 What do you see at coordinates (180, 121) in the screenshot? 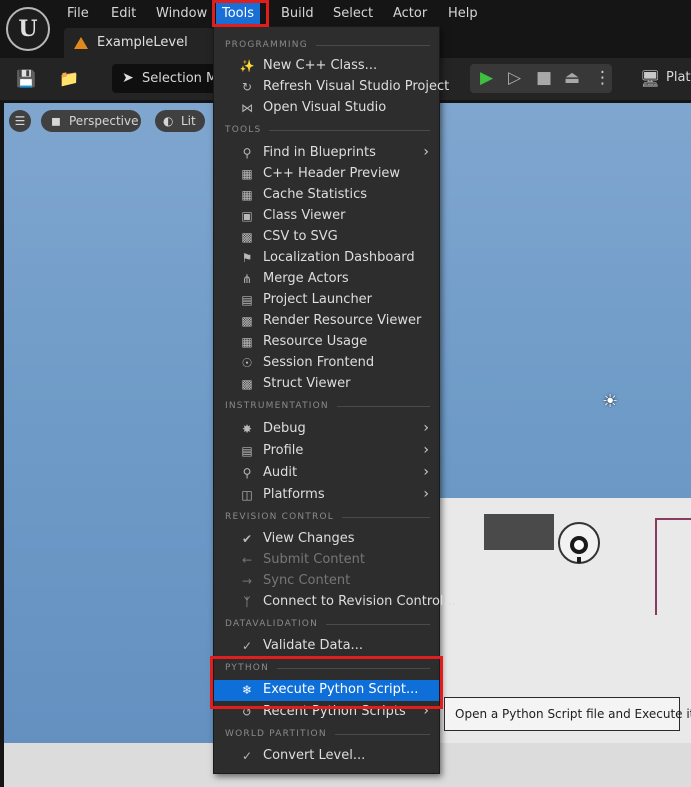
I see `lit-button: ◐ Lit` at bounding box center [180, 121].